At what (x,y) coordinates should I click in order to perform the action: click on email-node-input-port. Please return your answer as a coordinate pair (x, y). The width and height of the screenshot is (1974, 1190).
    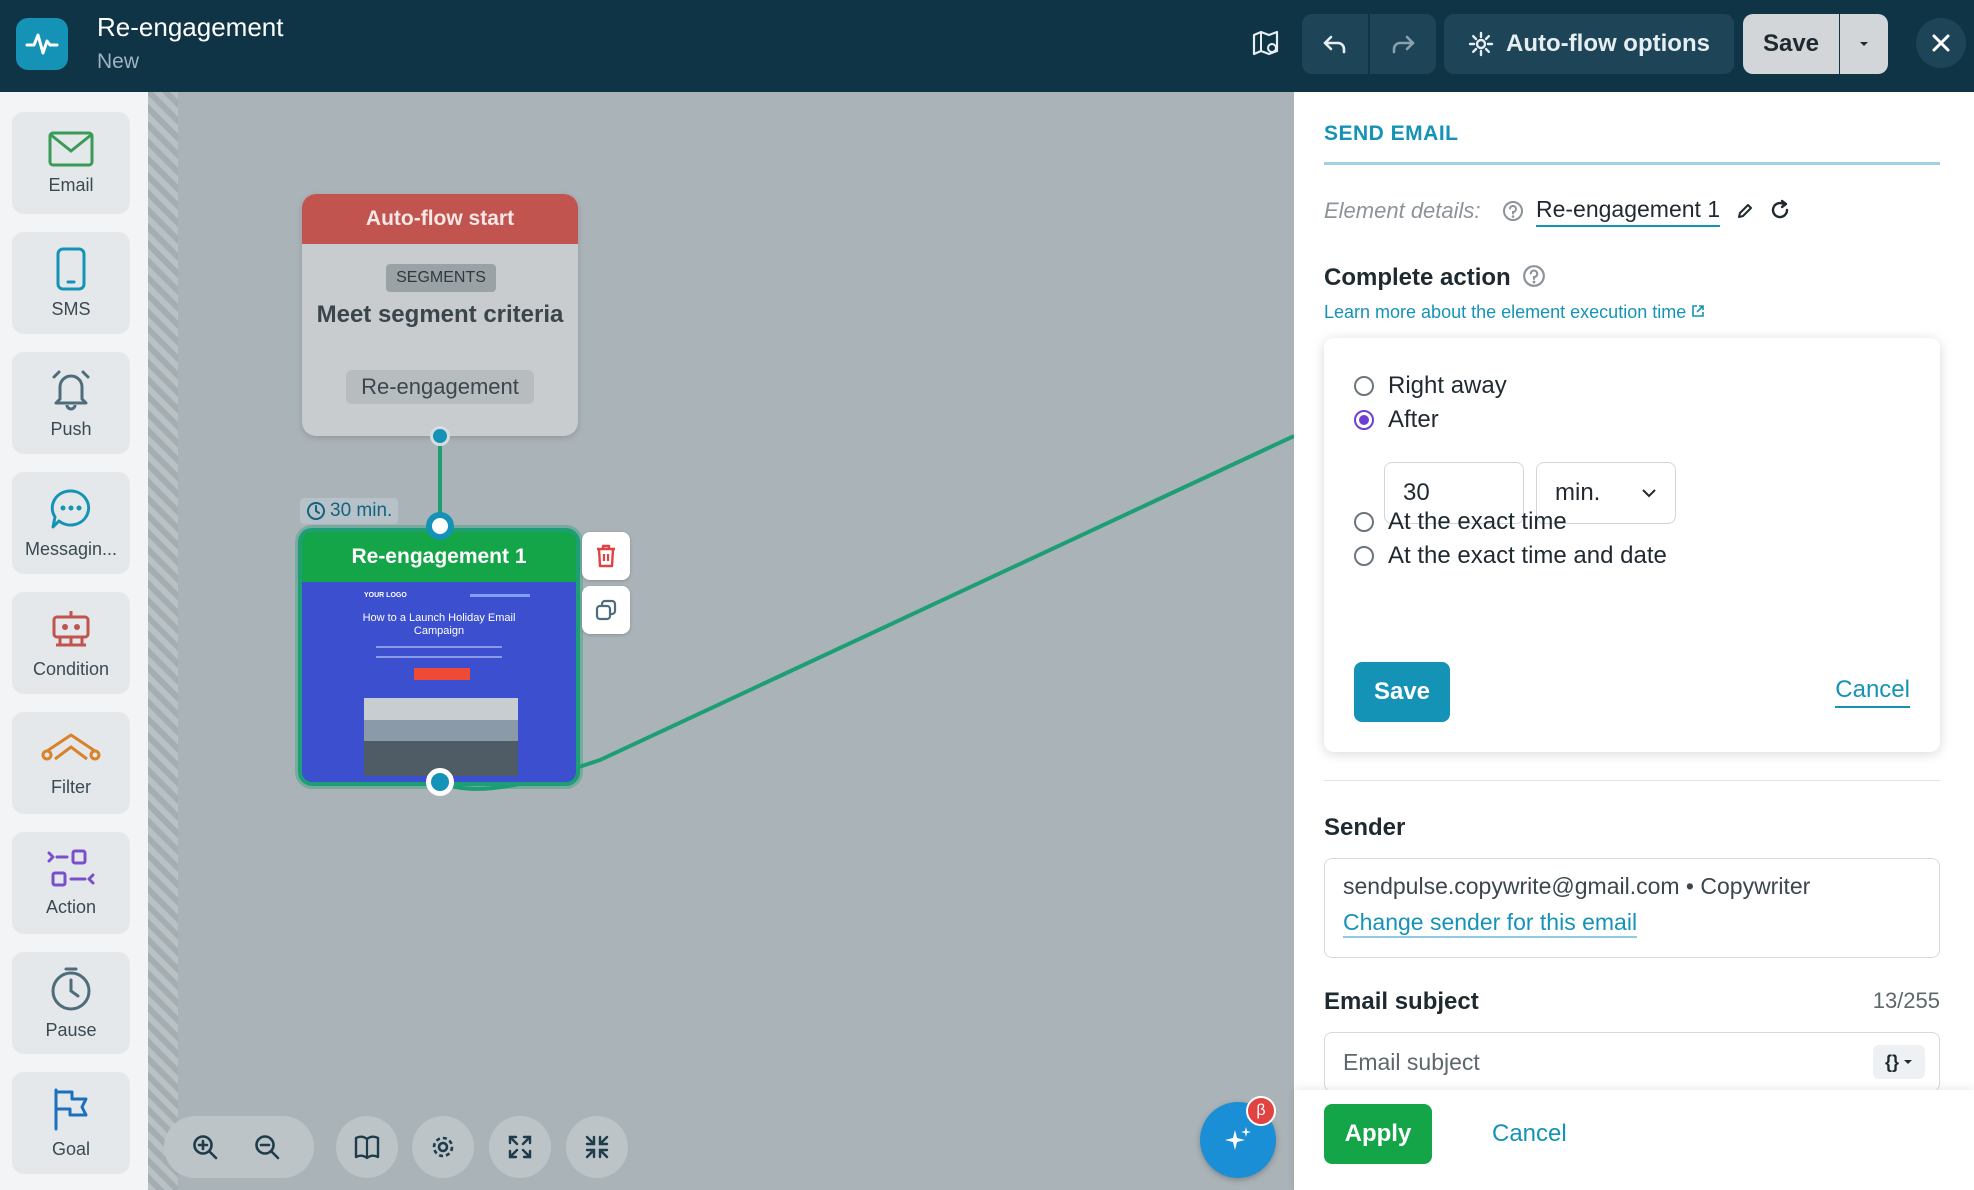
    Looking at the image, I should click on (440, 526).